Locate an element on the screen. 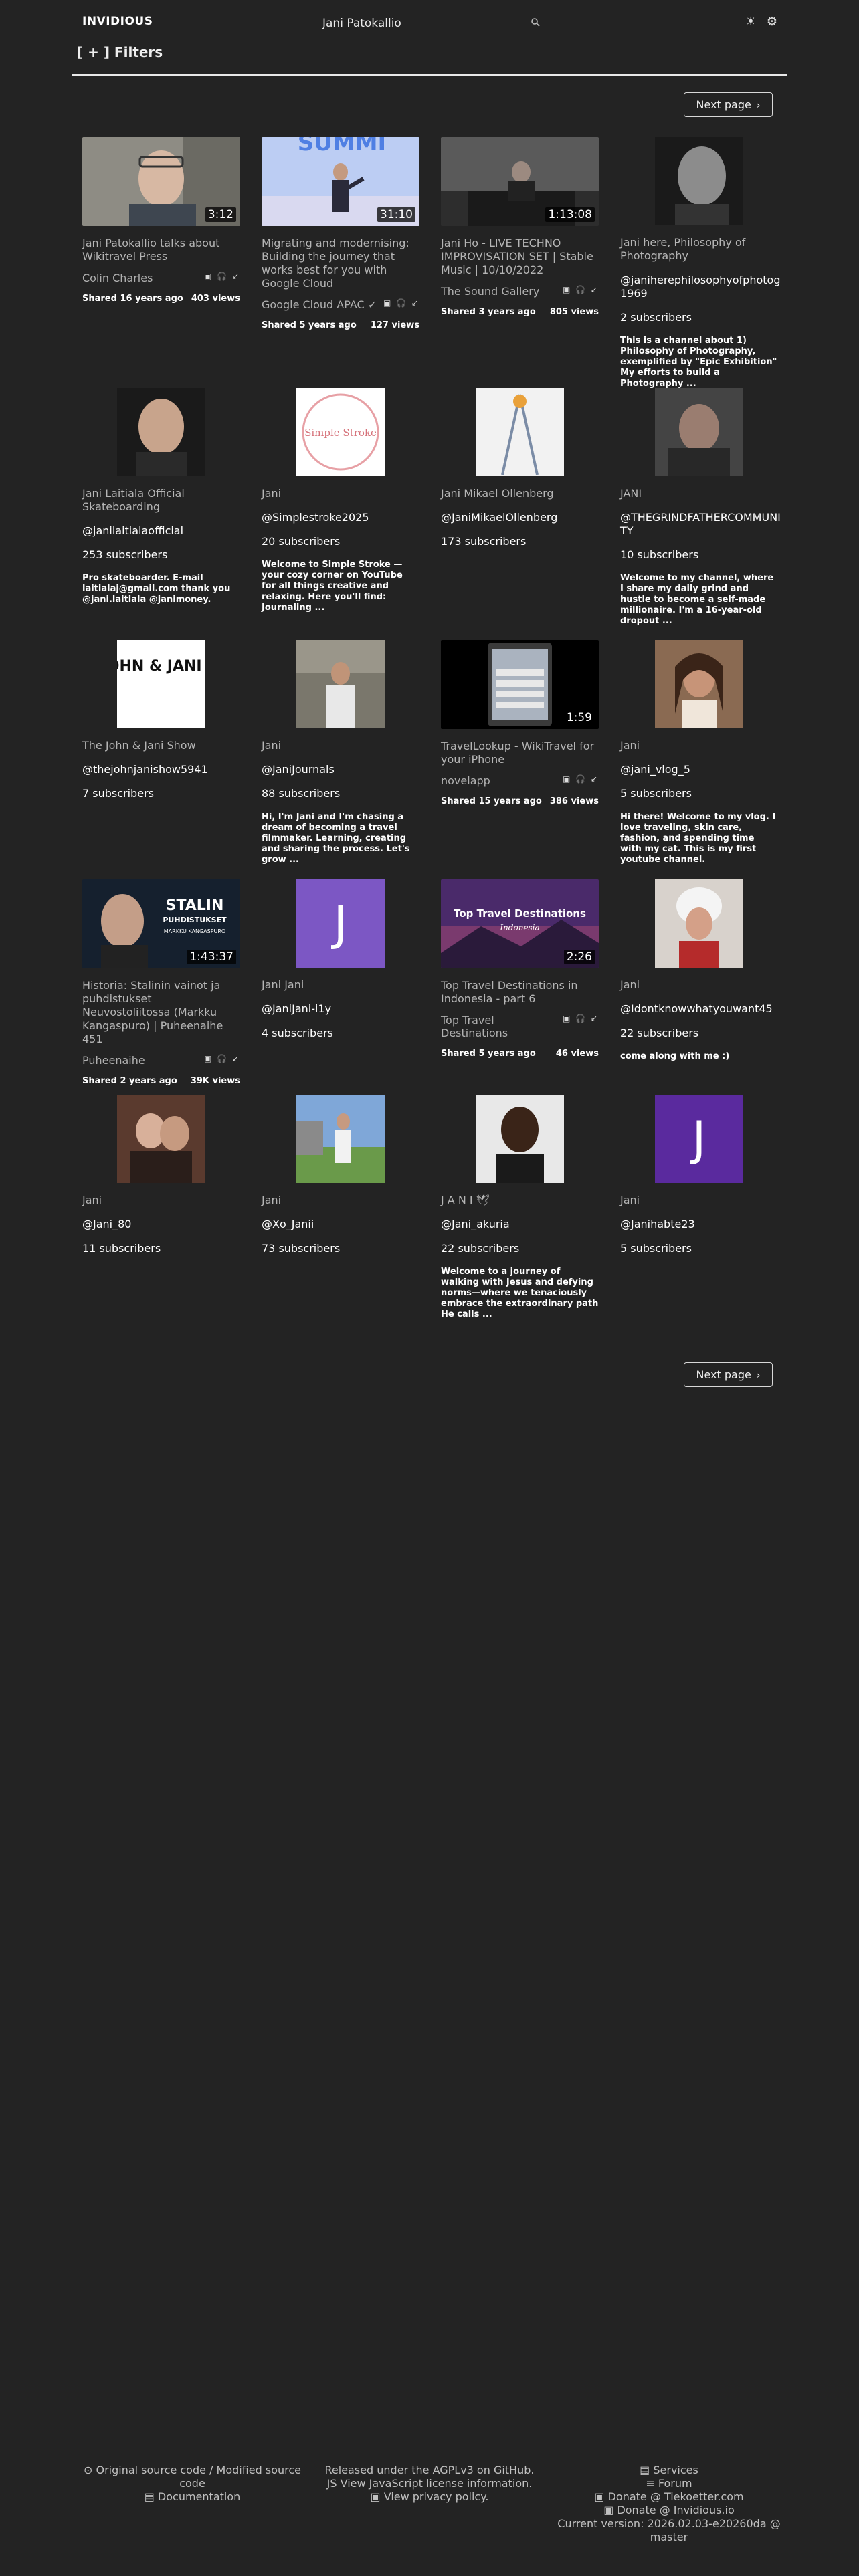 The width and height of the screenshot is (859, 2576). channel-handle: @janiherephilosophyofphotog1969 is located at coordinates (701, 287).